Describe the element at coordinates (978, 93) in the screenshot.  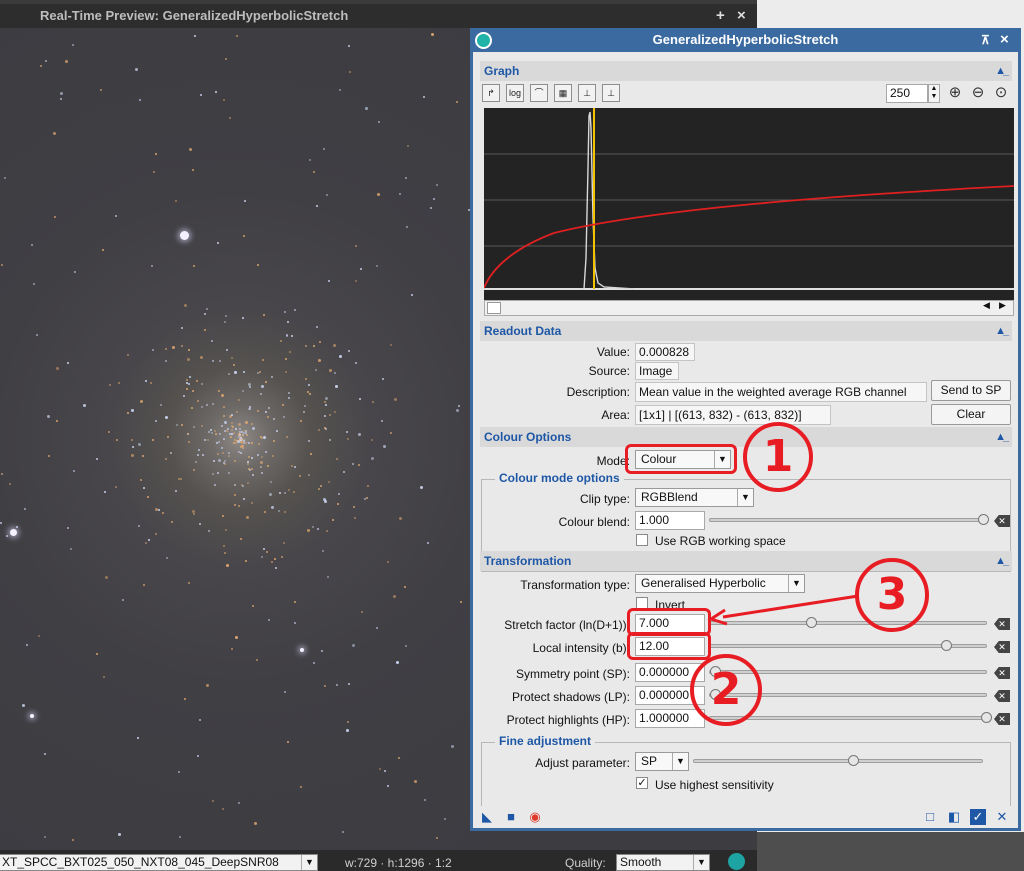
I see `zoom-out-icon: ⊖` at that location.